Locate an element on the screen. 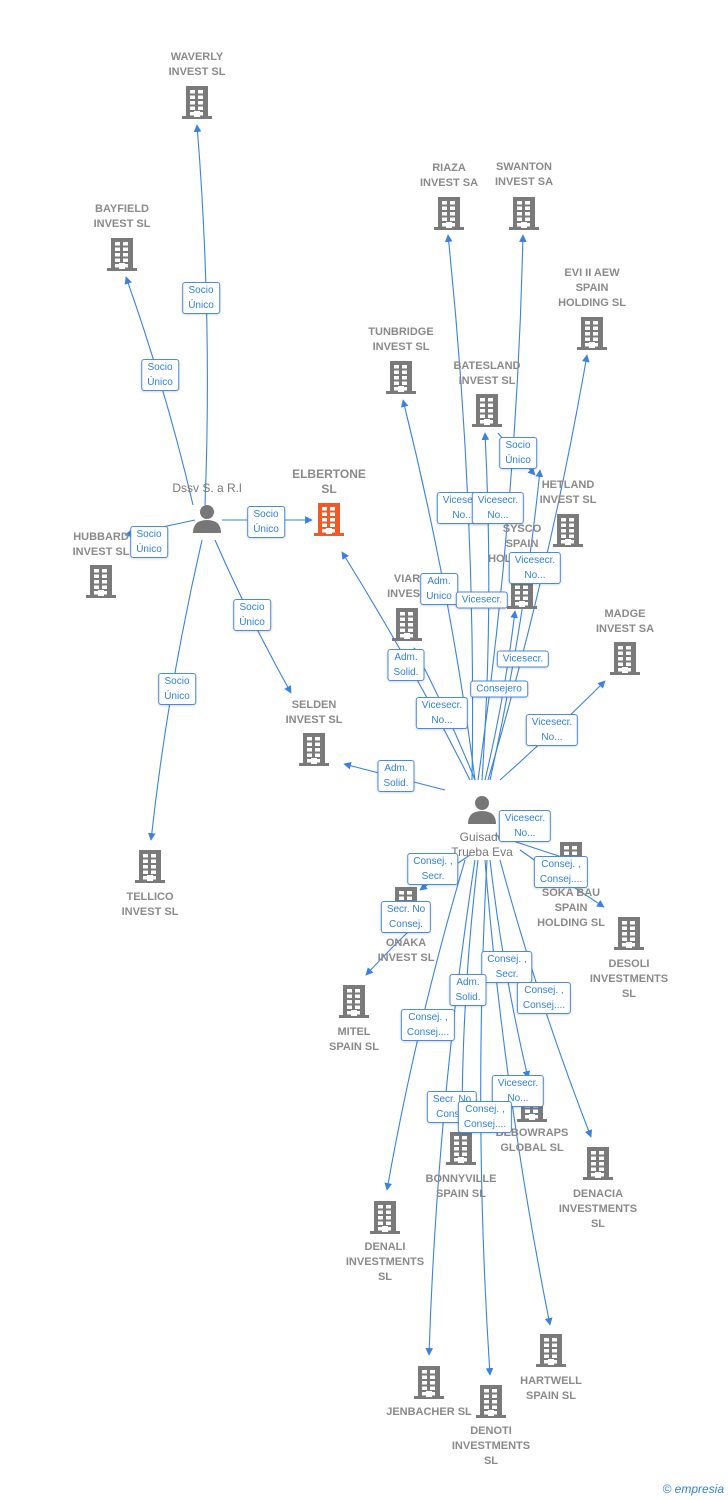  node-label-batesland: BATESLAND INVEST SL is located at coordinates (487, 374).